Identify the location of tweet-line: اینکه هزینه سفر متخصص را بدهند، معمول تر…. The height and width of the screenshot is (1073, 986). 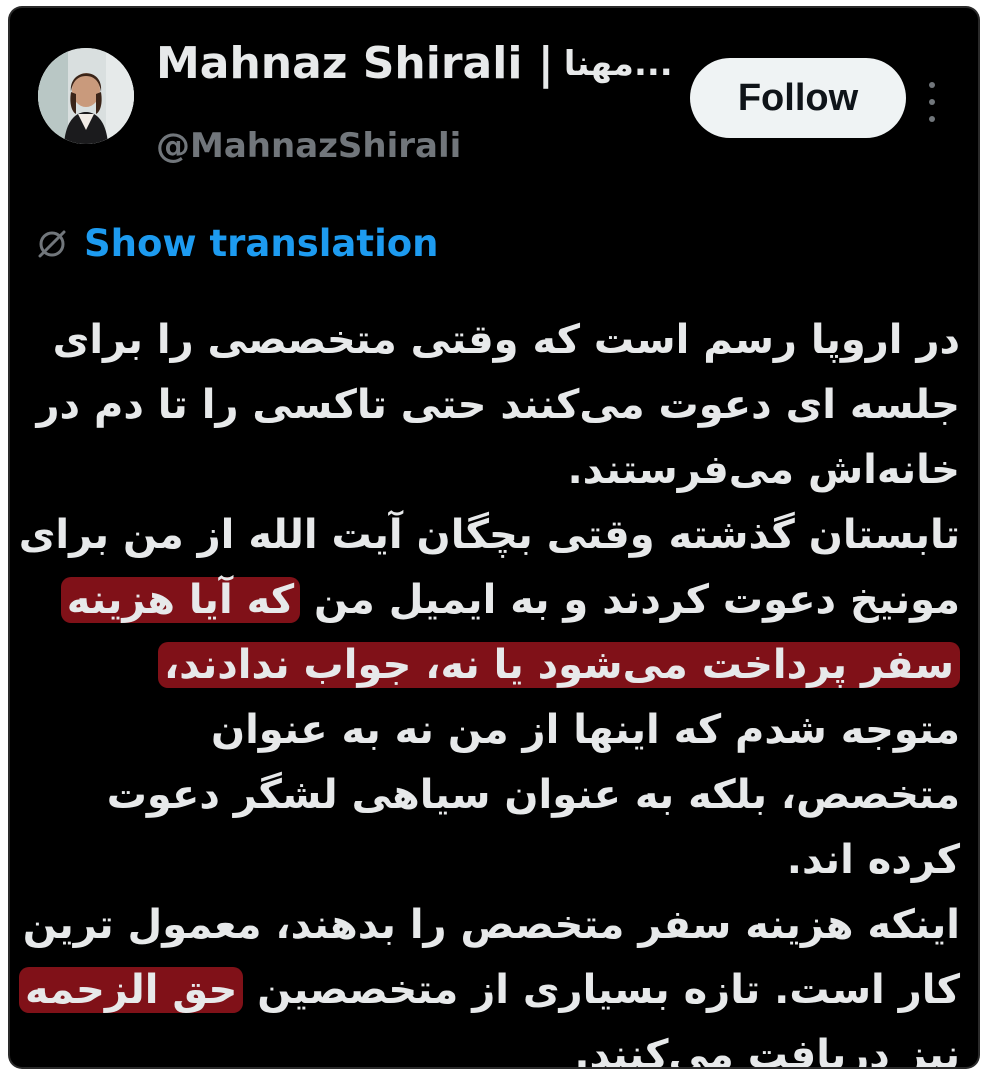
(491, 925).